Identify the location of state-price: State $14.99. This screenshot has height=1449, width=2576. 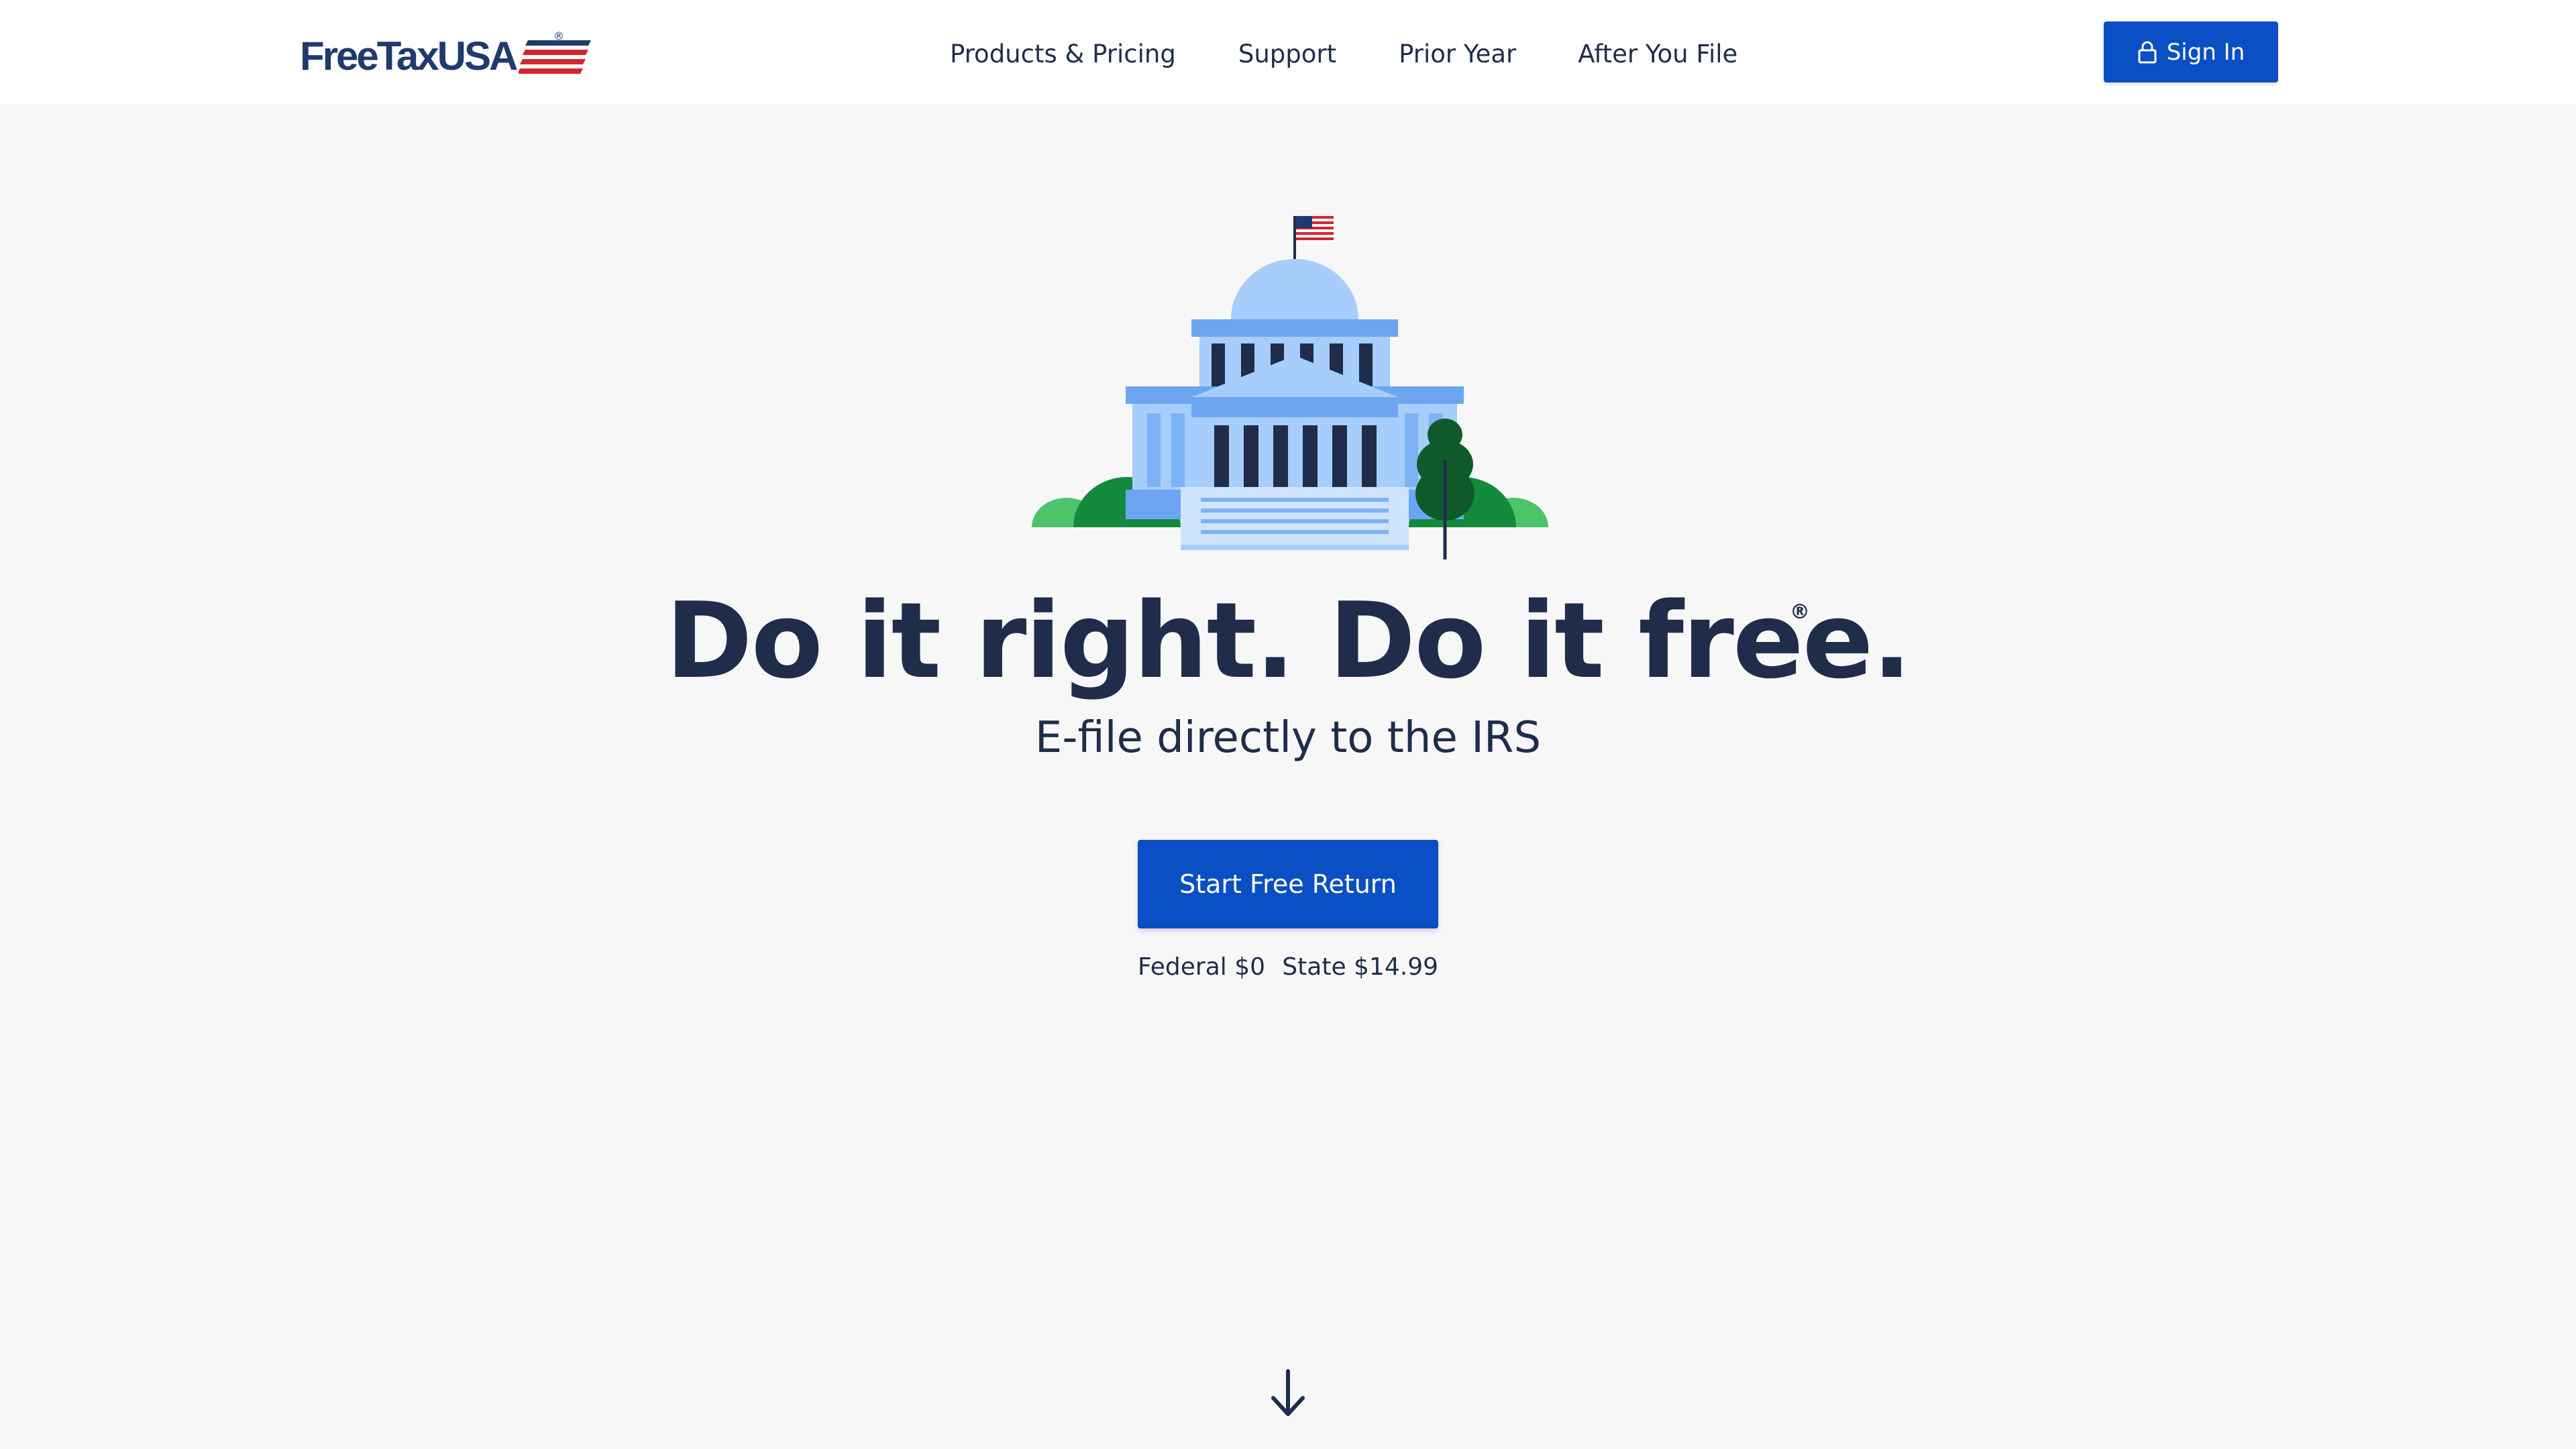
(1360, 967).